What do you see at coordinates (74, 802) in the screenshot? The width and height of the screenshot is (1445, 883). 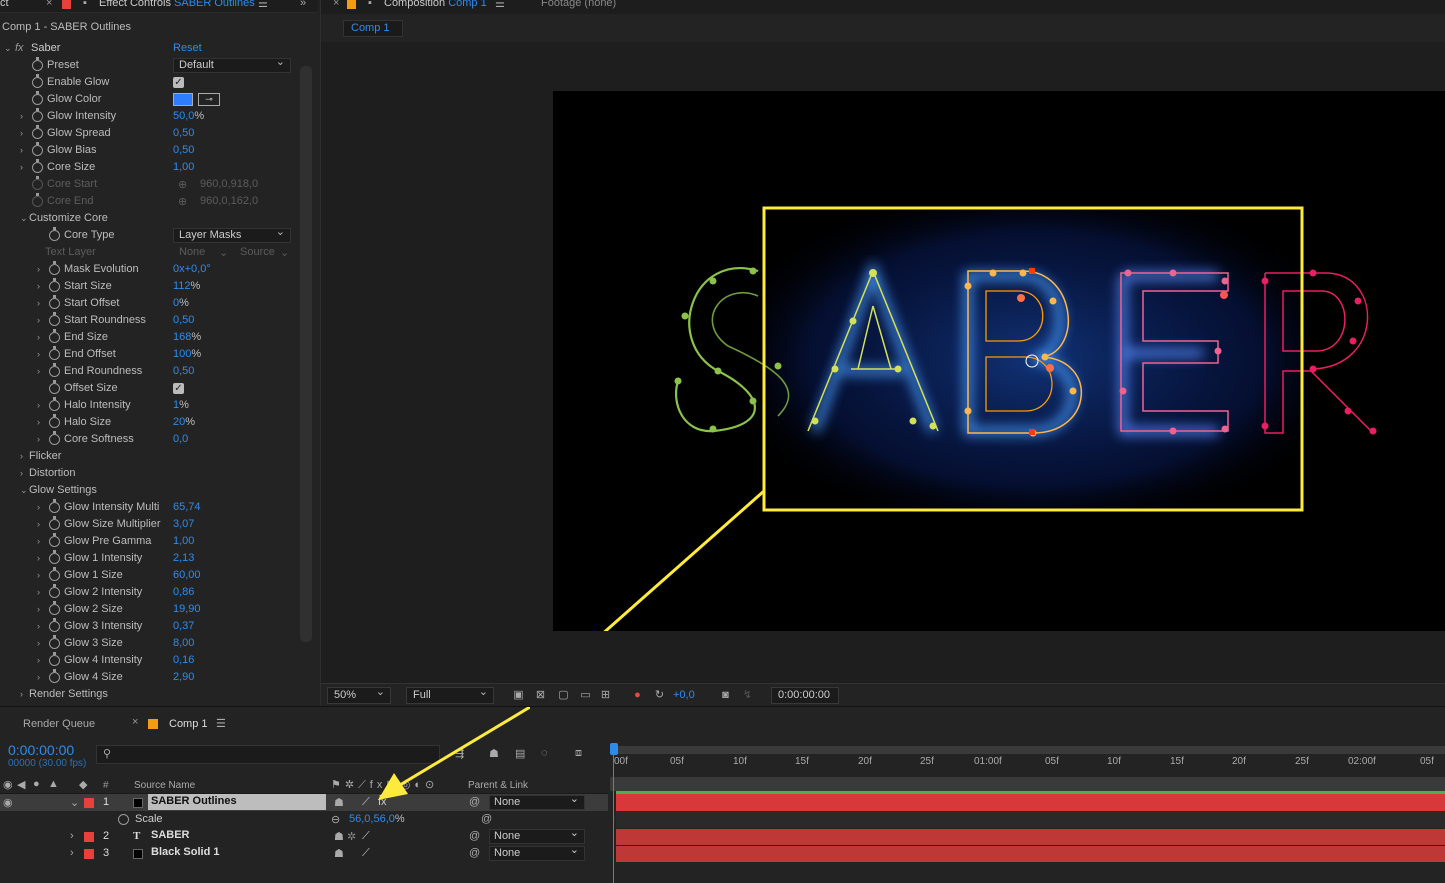 I see `chevron-down-icon: ⌄` at bounding box center [74, 802].